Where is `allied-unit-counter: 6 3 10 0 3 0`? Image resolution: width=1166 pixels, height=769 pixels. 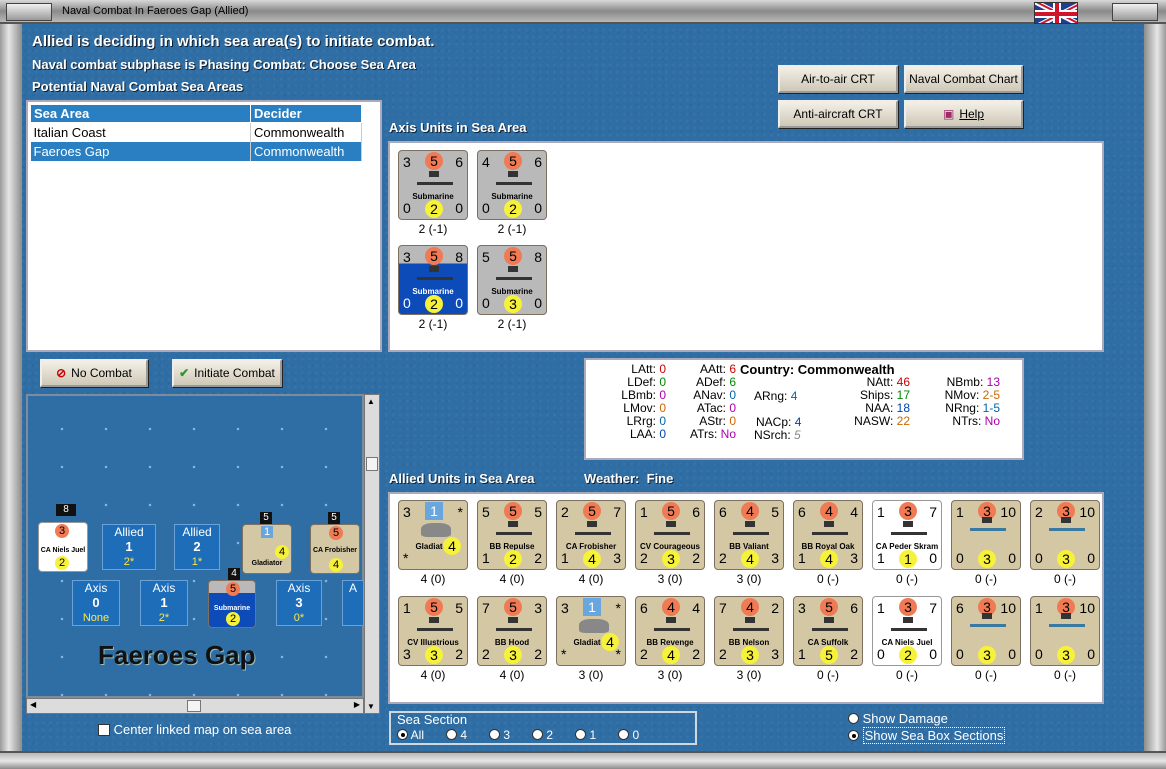 allied-unit-counter: 6 3 10 0 3 0 is located at coordinates (986, 631).